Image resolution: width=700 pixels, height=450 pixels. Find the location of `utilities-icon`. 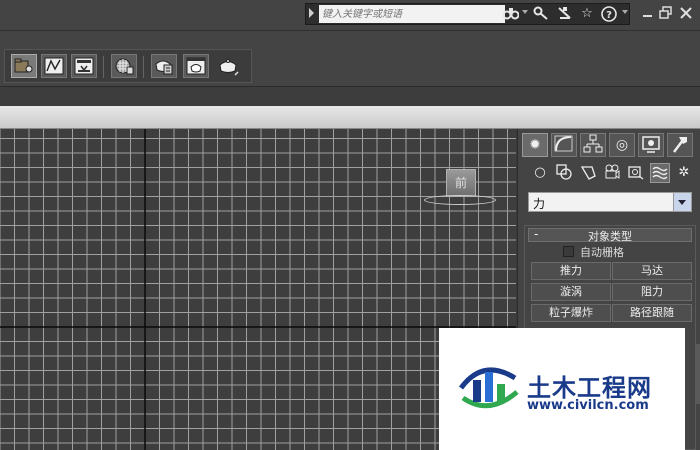

utilities-icon is located at coordinates (680, 145).